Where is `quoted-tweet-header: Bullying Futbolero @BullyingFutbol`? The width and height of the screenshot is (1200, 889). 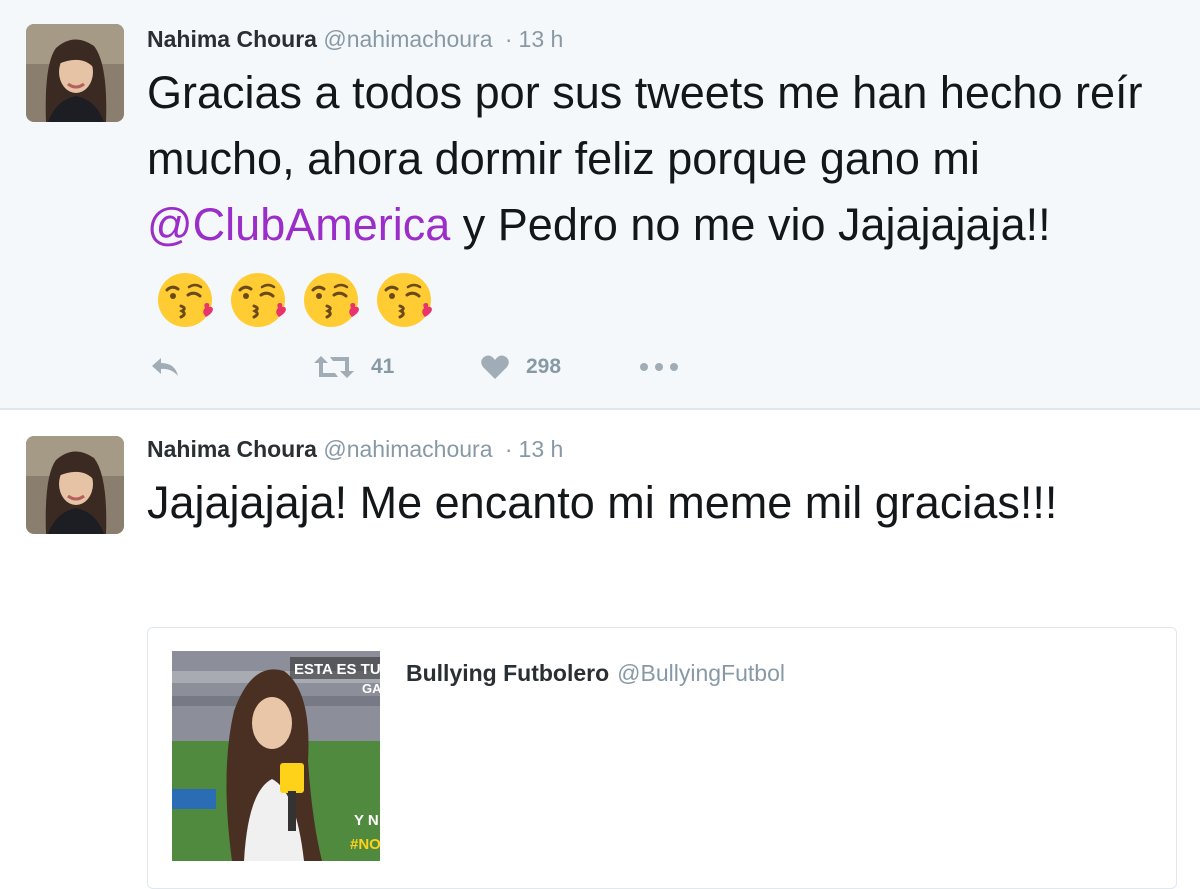
quoted-tweet-header: Bullying Futbolero @BullyingFutbol is located at coordinates (595, 673).